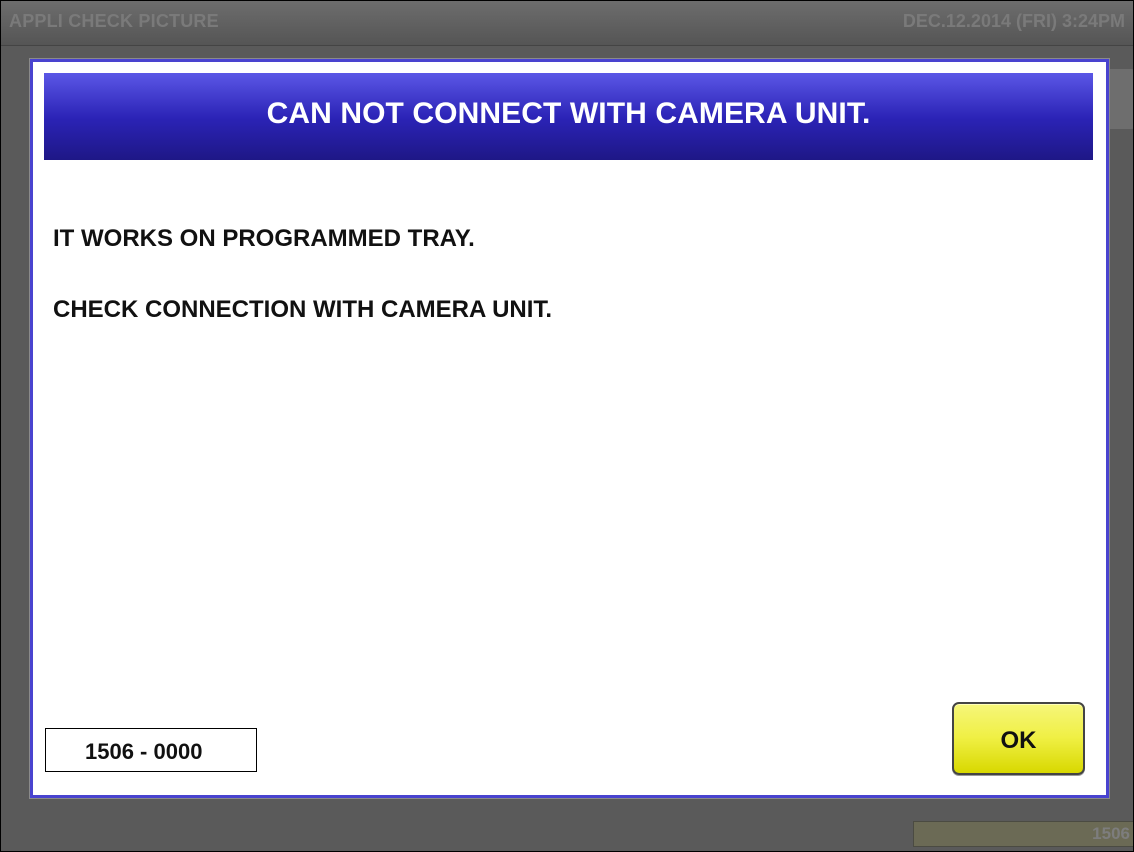 This screenshot has width=1134, height=852. I want to click on background-status-box: 1506, so click(1023, 834).